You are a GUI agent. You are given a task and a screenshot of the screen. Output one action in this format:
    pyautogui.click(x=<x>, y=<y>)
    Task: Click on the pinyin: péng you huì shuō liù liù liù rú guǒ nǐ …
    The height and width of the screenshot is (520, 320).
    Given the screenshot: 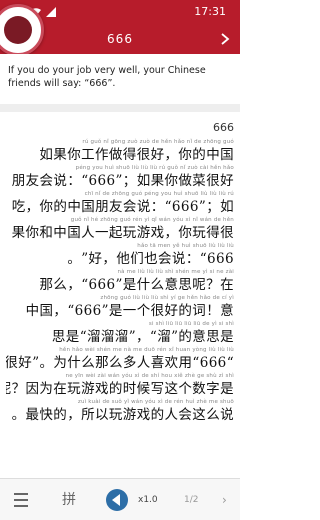 What is the action you would take?
    pyautogui.click(x=154, y=168)
    